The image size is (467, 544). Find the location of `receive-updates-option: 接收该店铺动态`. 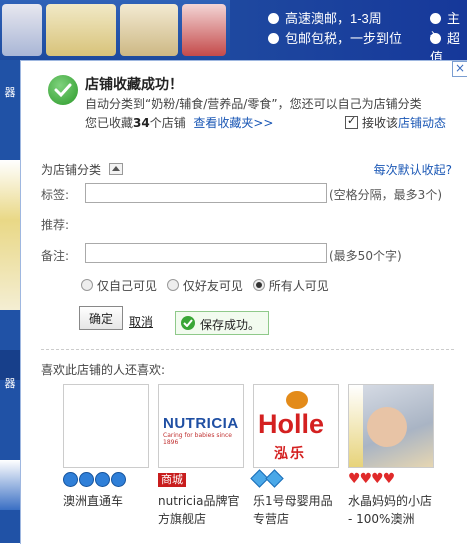

receive-updates-option: 接收该店铺动态 is located at coordinates (395, 122).